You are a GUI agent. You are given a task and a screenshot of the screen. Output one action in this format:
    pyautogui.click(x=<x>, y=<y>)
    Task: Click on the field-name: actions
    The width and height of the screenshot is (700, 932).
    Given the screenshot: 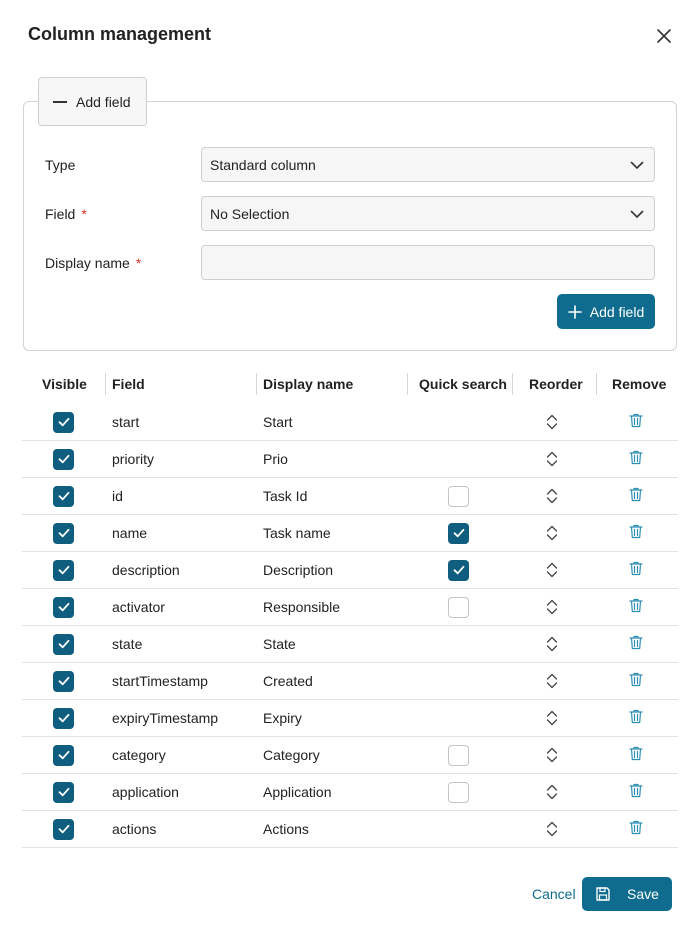 What is the action you would take?
    pyautogui.click(x=134, y=829)
    